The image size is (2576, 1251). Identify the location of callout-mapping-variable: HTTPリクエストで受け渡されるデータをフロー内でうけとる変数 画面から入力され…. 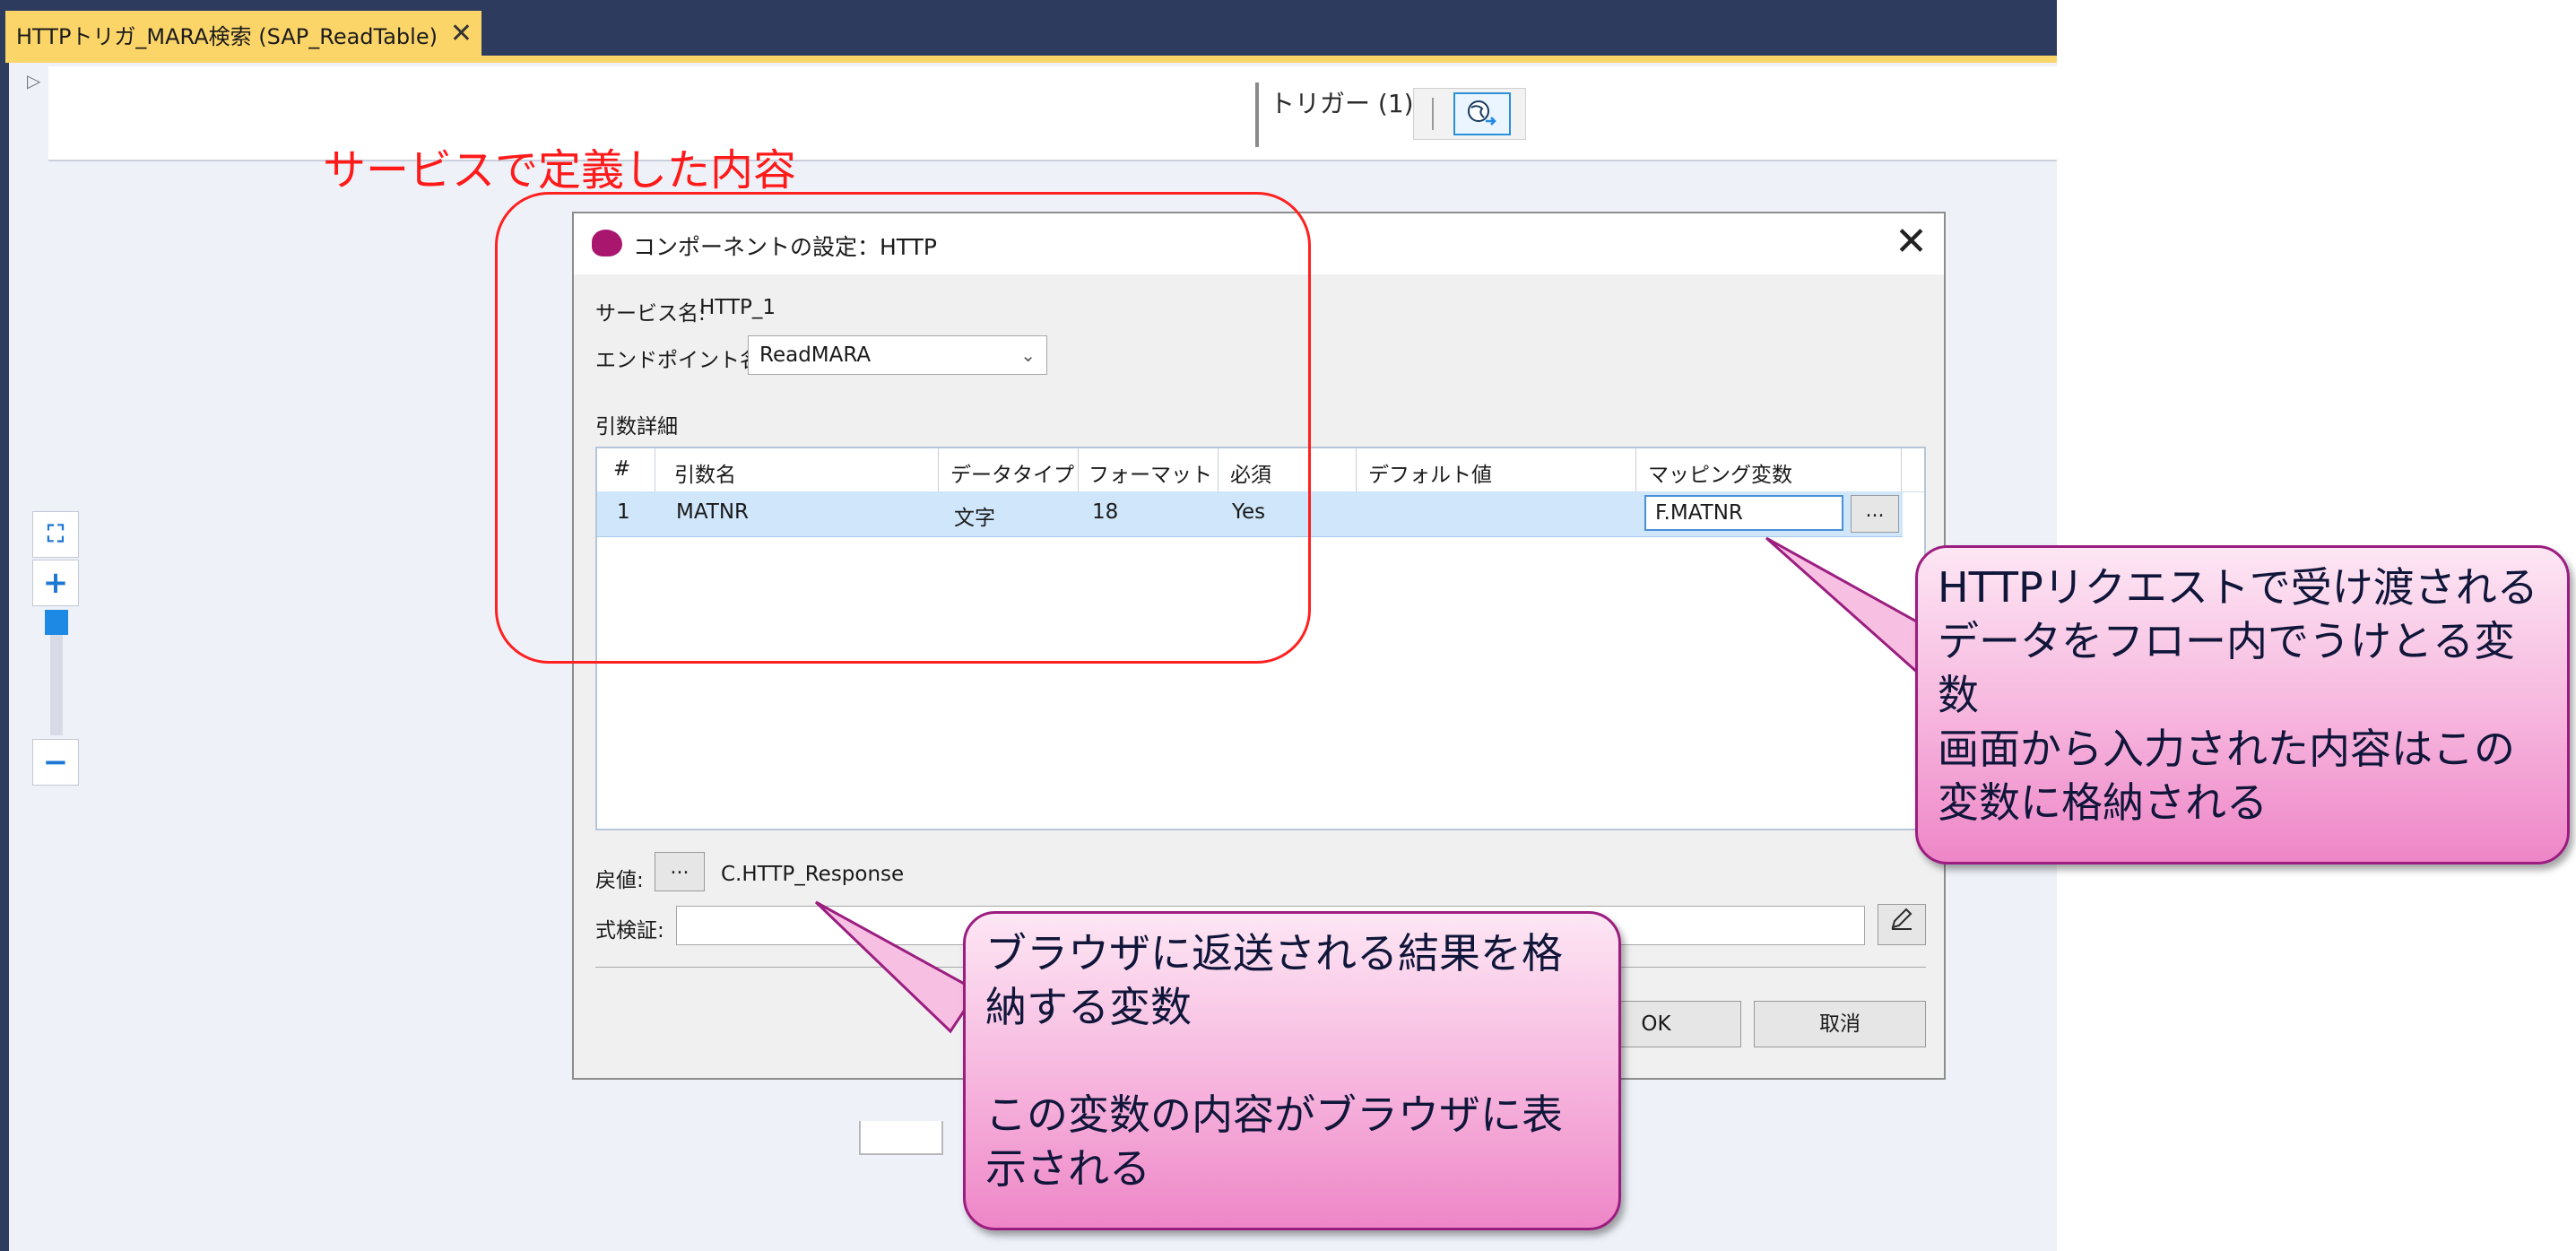
(2242, 704).